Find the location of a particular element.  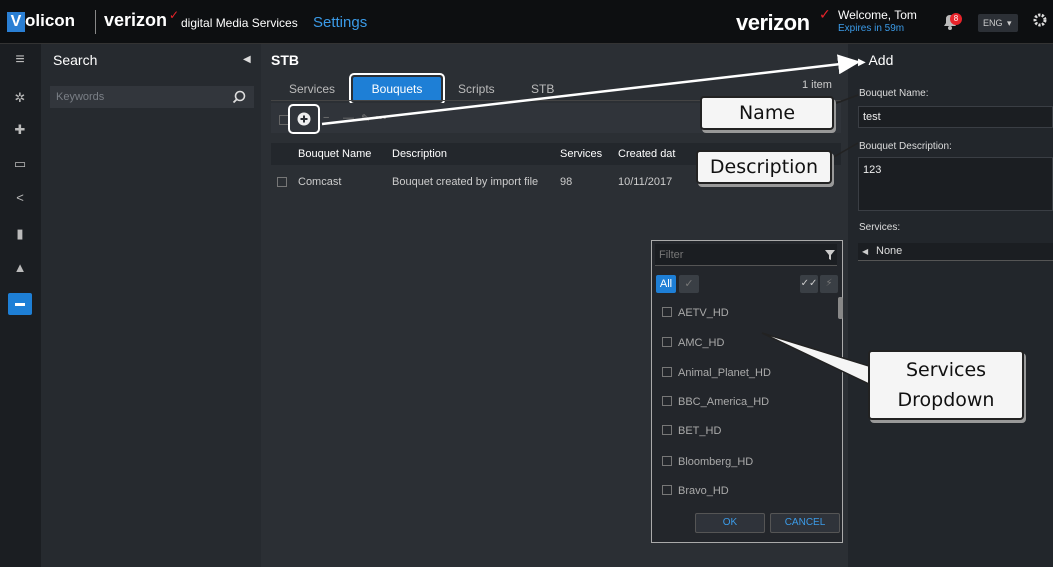

welcome-text: Welcome, Tom is located at coordinates (877, 15).